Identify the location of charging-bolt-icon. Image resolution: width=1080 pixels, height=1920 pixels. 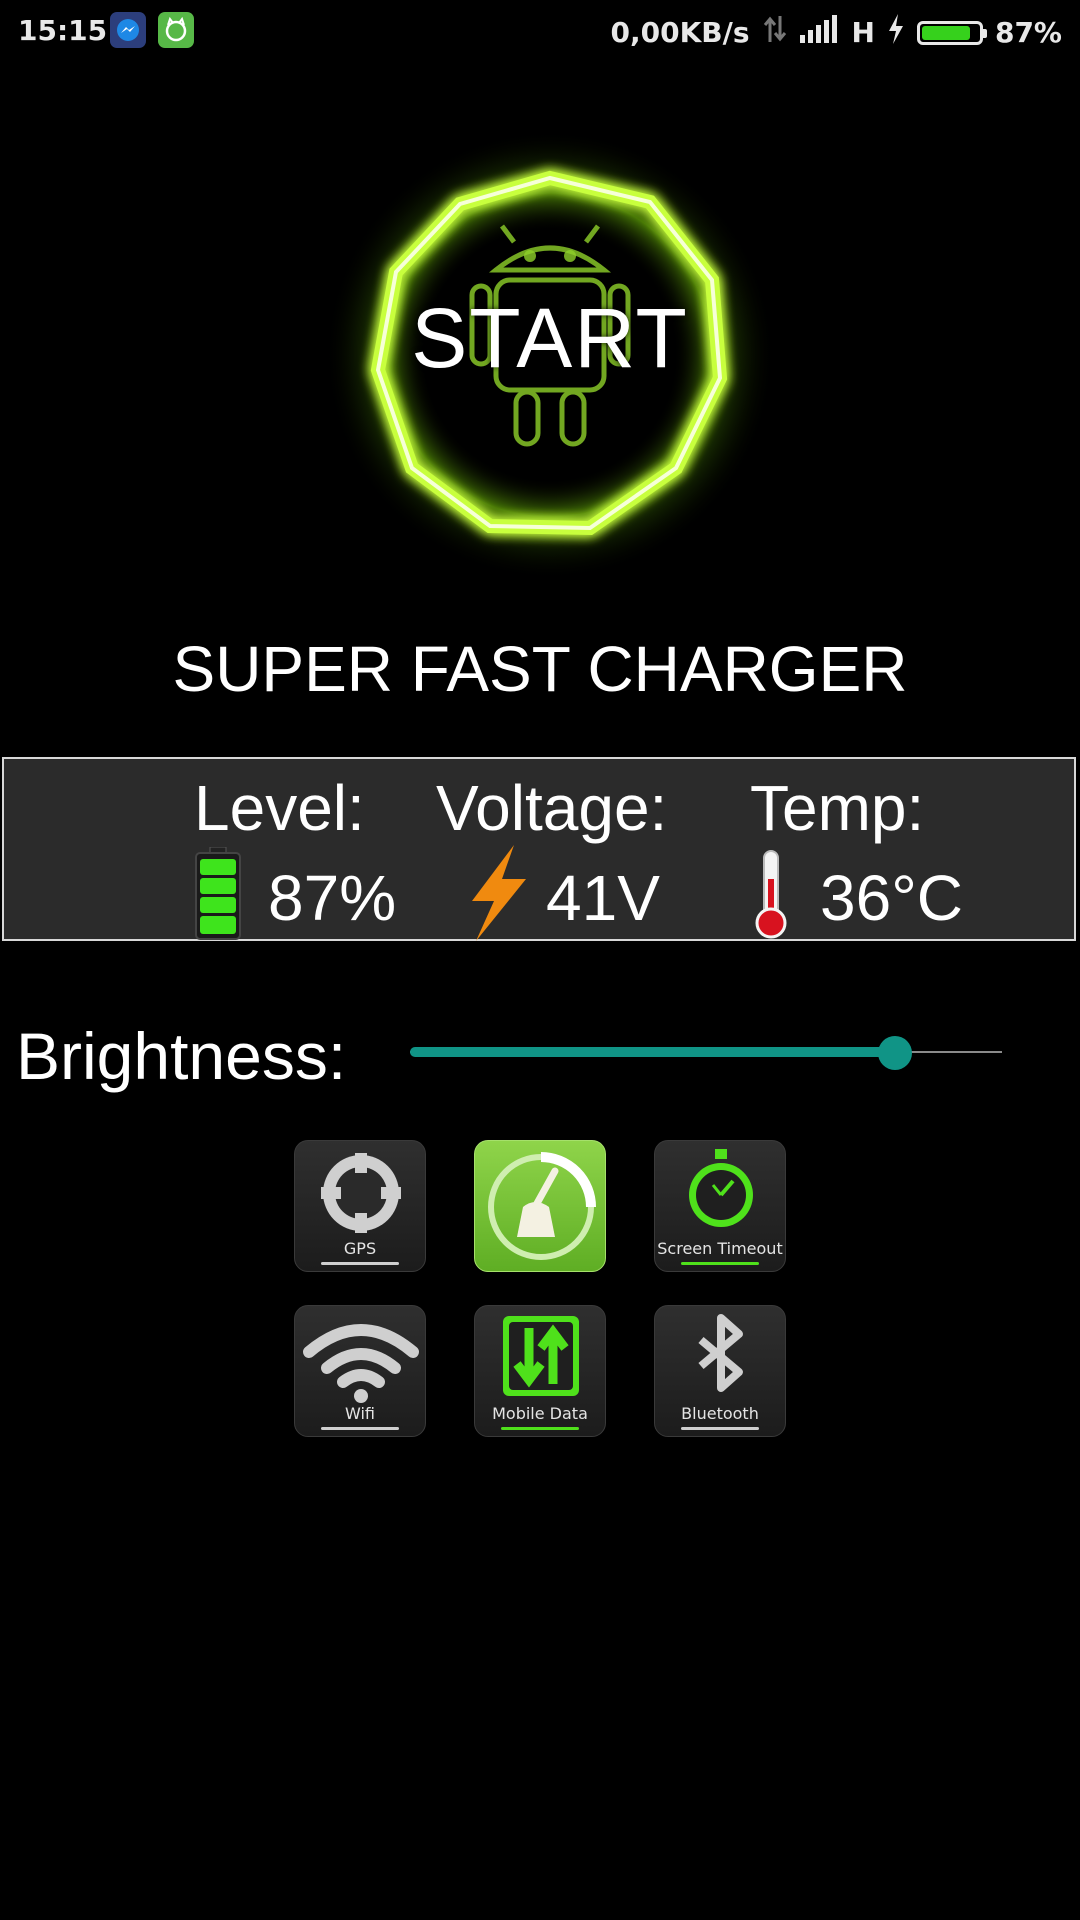
(896, 32).